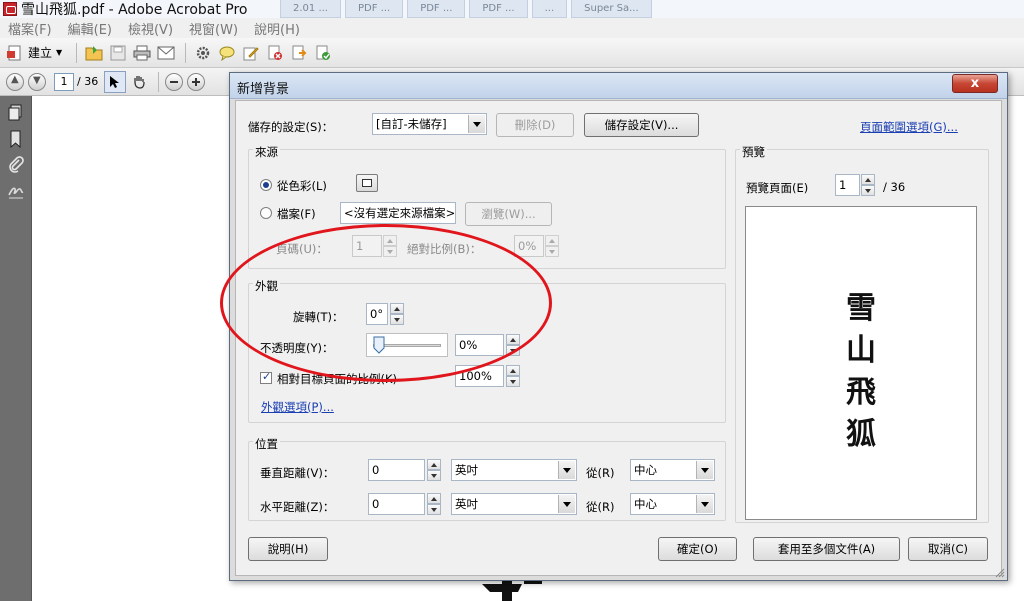 The height and width of the screenshot is (601, 1024). I want to click on open-folder-button, so click(94, 53).